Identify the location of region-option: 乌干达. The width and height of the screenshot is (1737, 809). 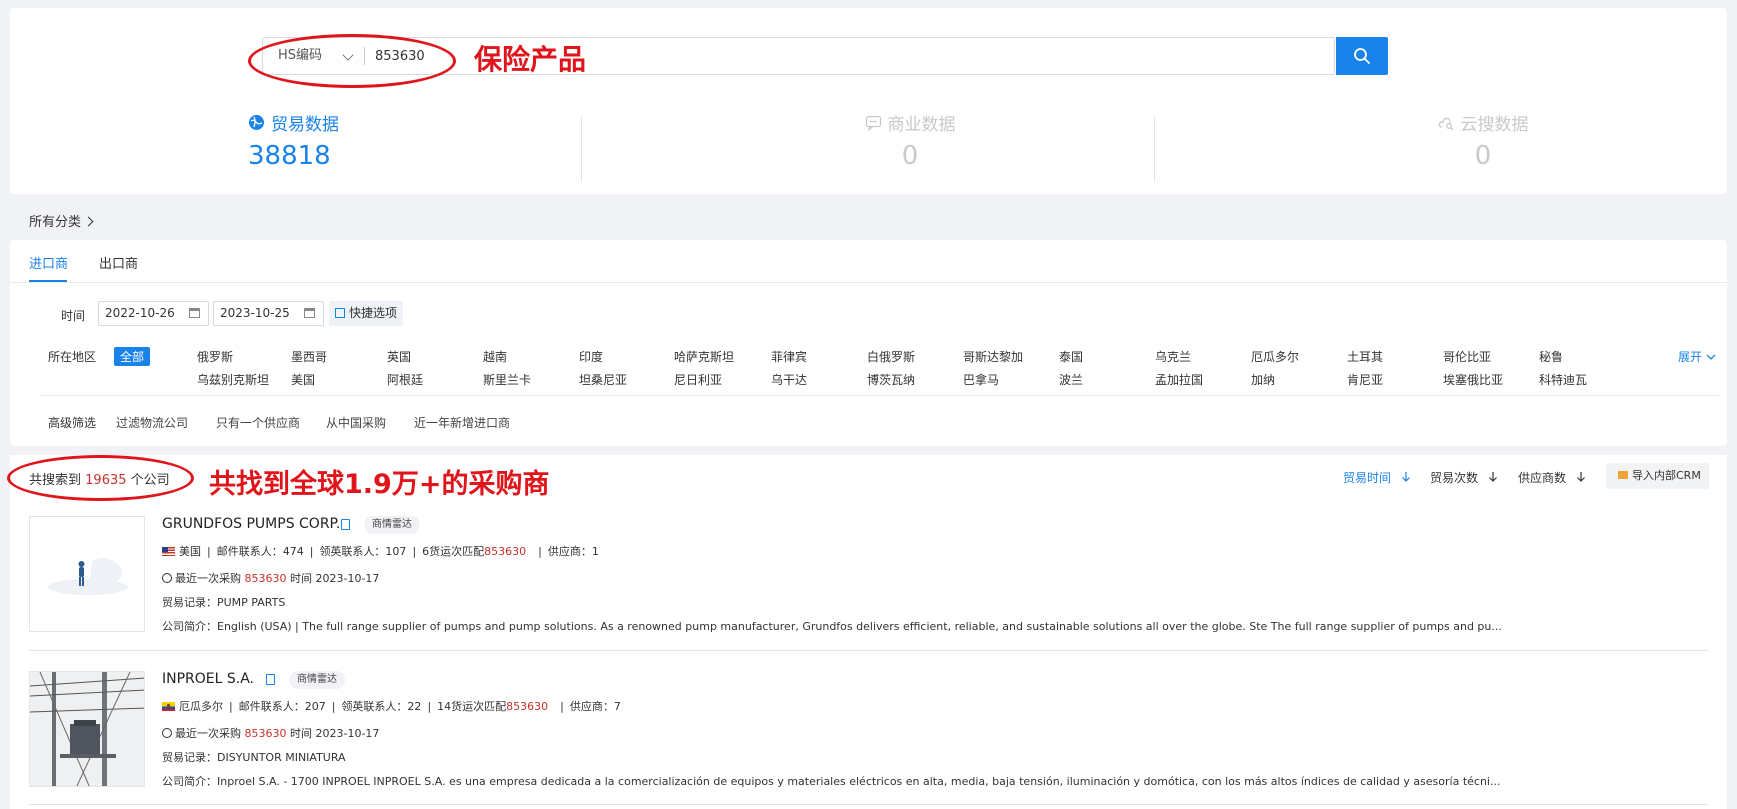
(789, 379).